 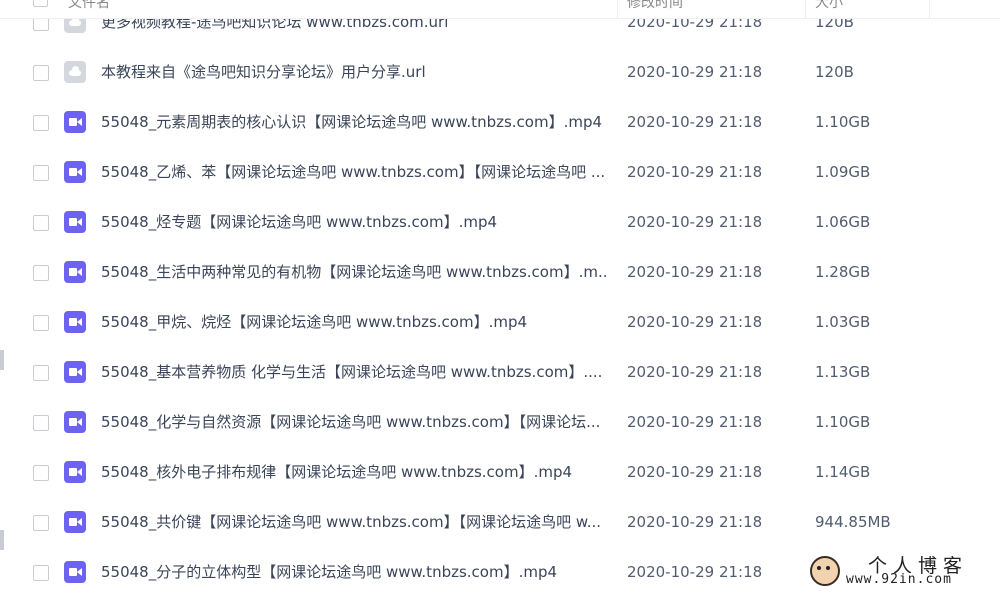 I want to click on cloud-link-icon, so click(x=75, y=72).